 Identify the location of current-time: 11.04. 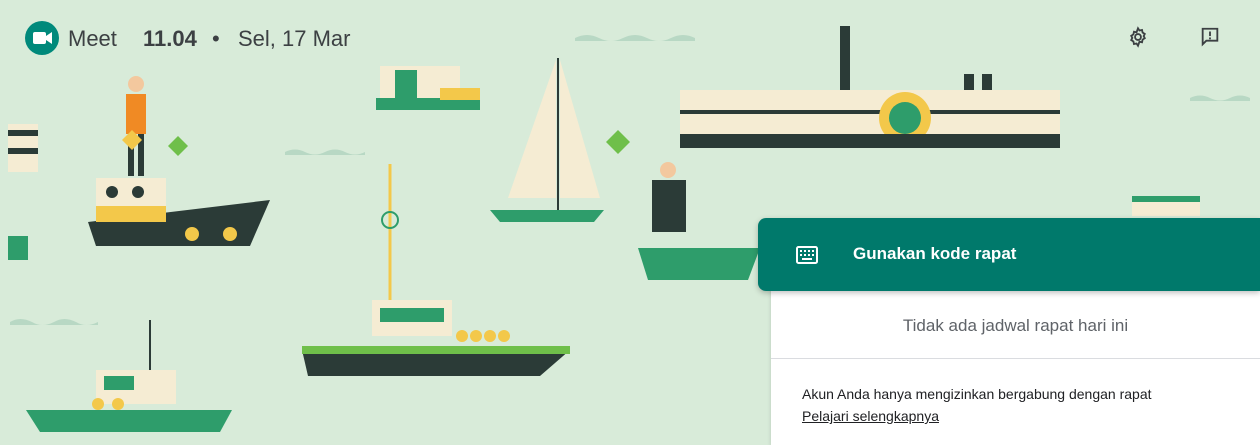
(170, 38).